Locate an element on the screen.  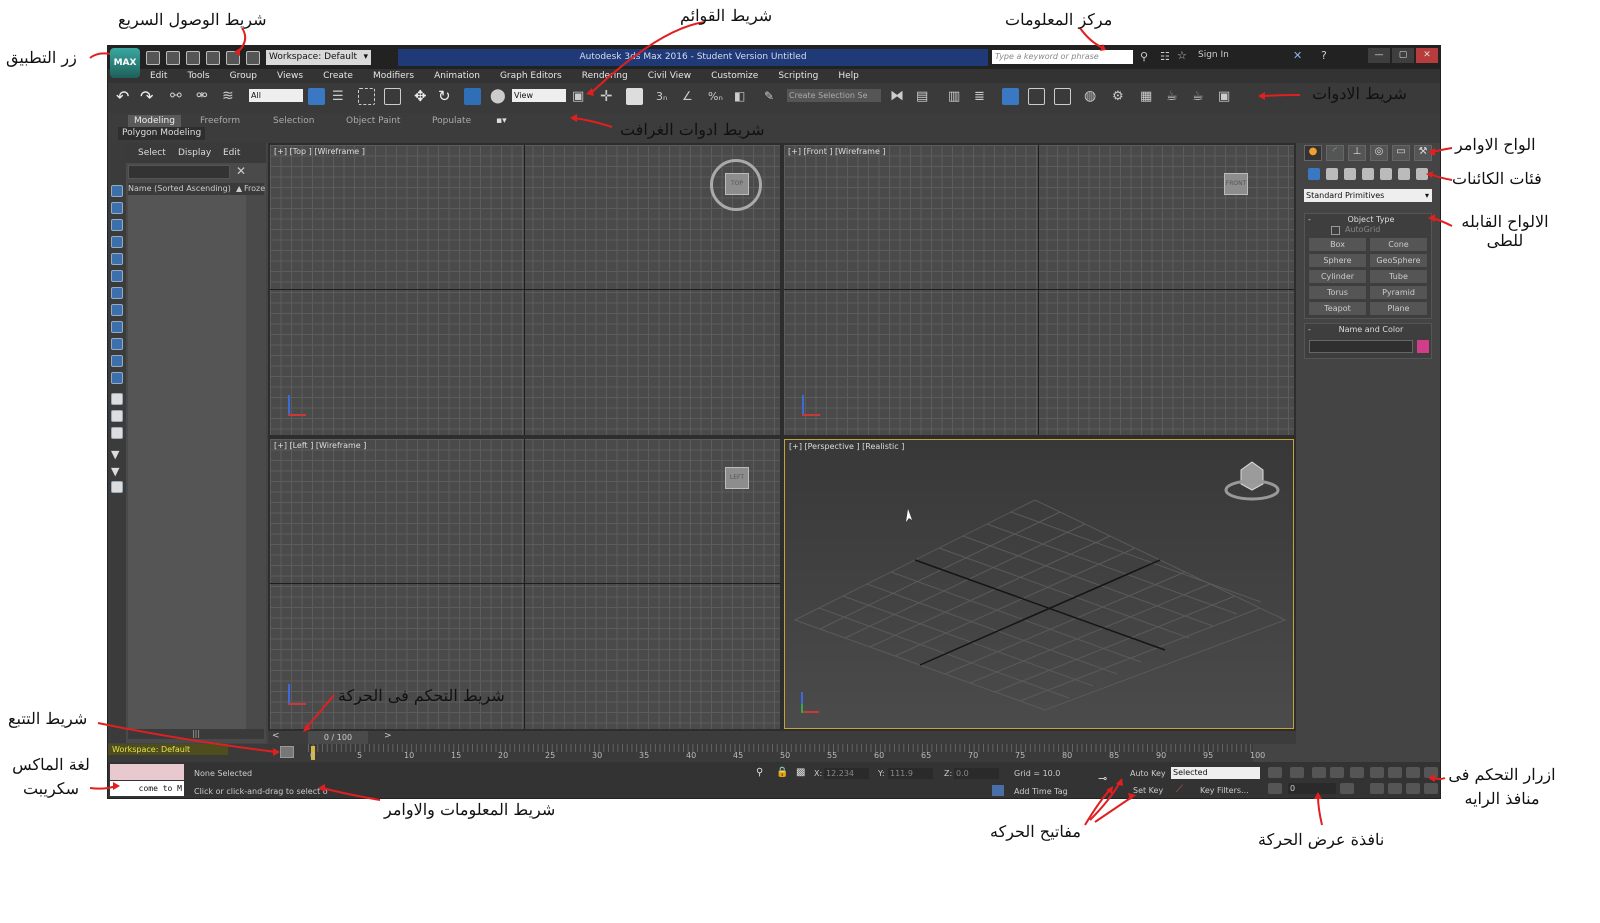
label-anim-keys: مفاتيح الحركه is located at coordinates (1035, 831).